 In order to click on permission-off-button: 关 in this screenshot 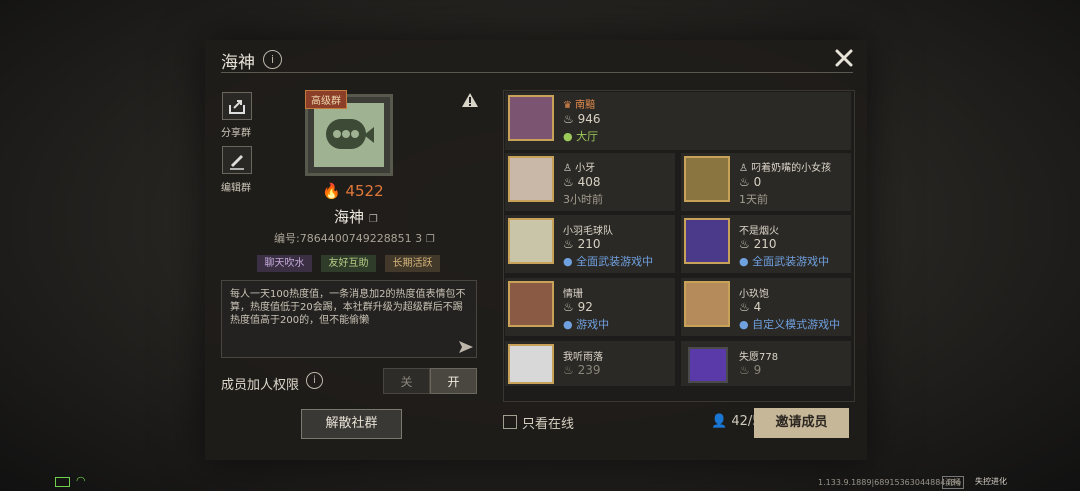, I will do `click(406, 381)`.